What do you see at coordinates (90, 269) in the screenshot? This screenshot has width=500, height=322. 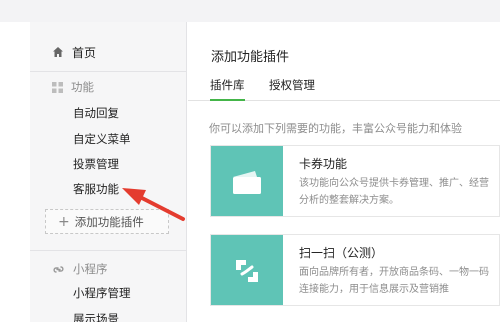 I see `sidebar-group-label: 小程序` at bounding box center [90, 269].